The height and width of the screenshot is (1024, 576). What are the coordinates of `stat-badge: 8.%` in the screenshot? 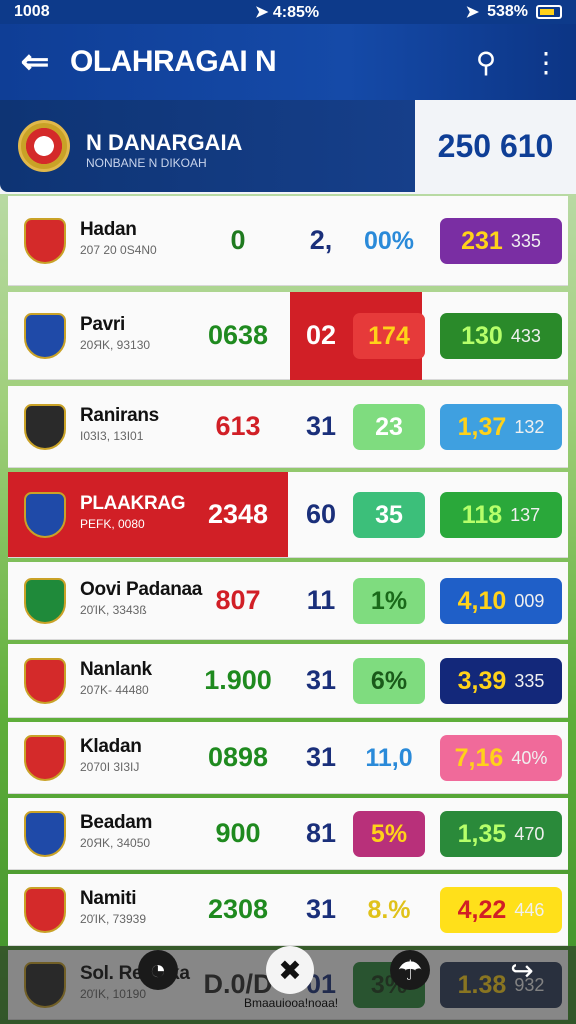 It's located at (389, 909).